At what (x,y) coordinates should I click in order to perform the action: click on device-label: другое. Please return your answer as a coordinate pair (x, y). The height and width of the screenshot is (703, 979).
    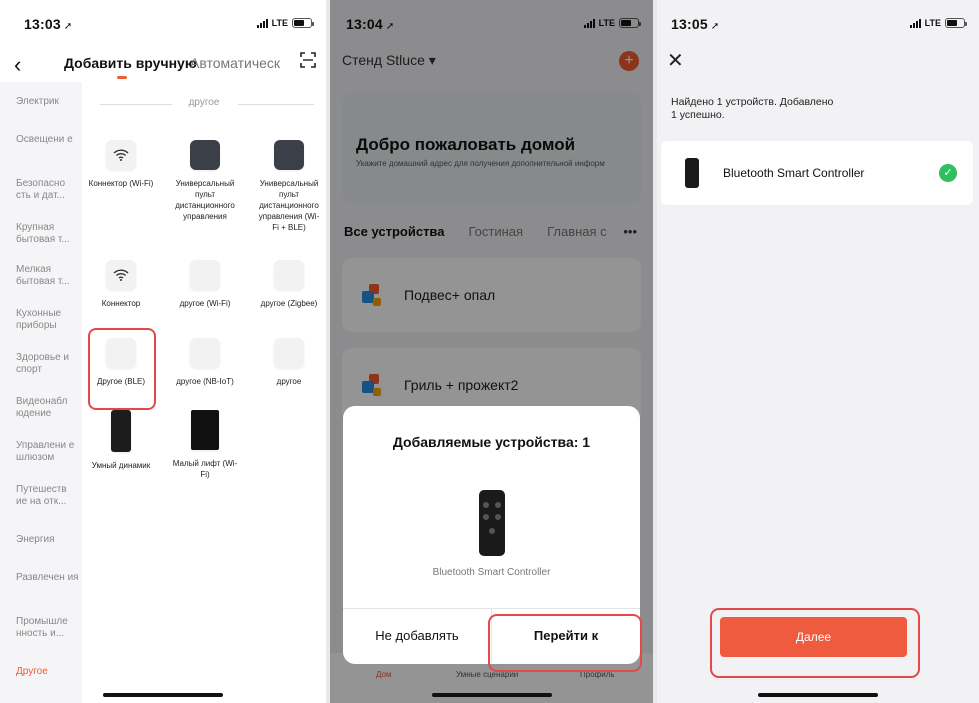
    Looking at the image, I should click on (289, 381).